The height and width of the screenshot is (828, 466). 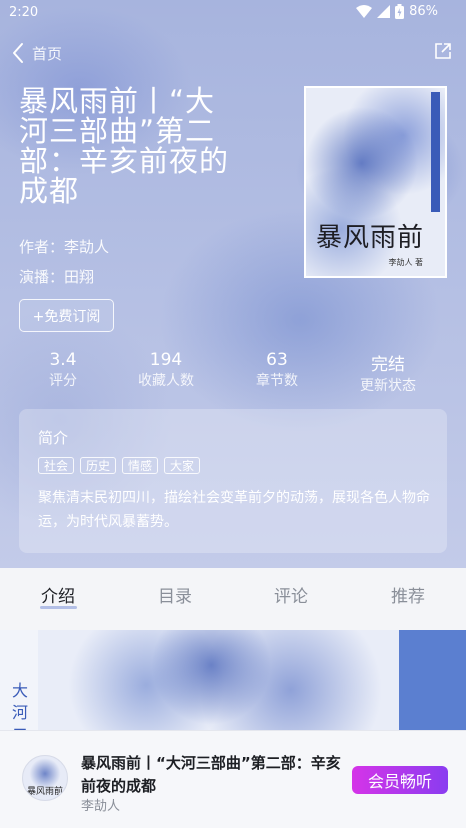 I want to click on stat-value: 3.4, so click(x=63, y=360).